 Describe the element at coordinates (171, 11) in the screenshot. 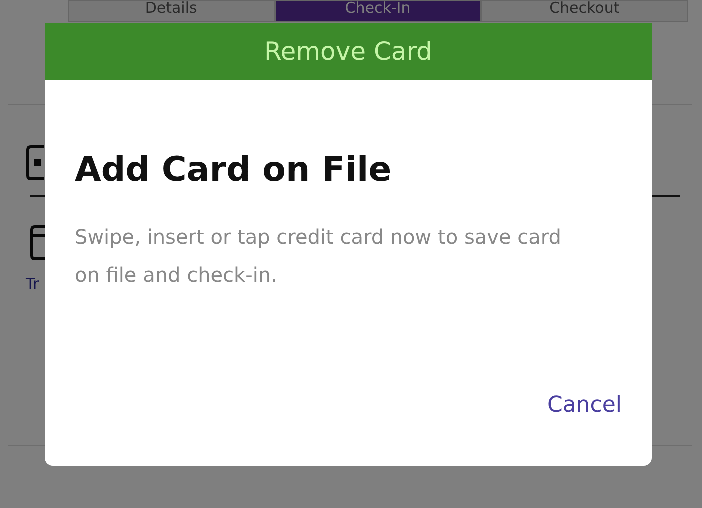

I see `tab: Details` at that location.